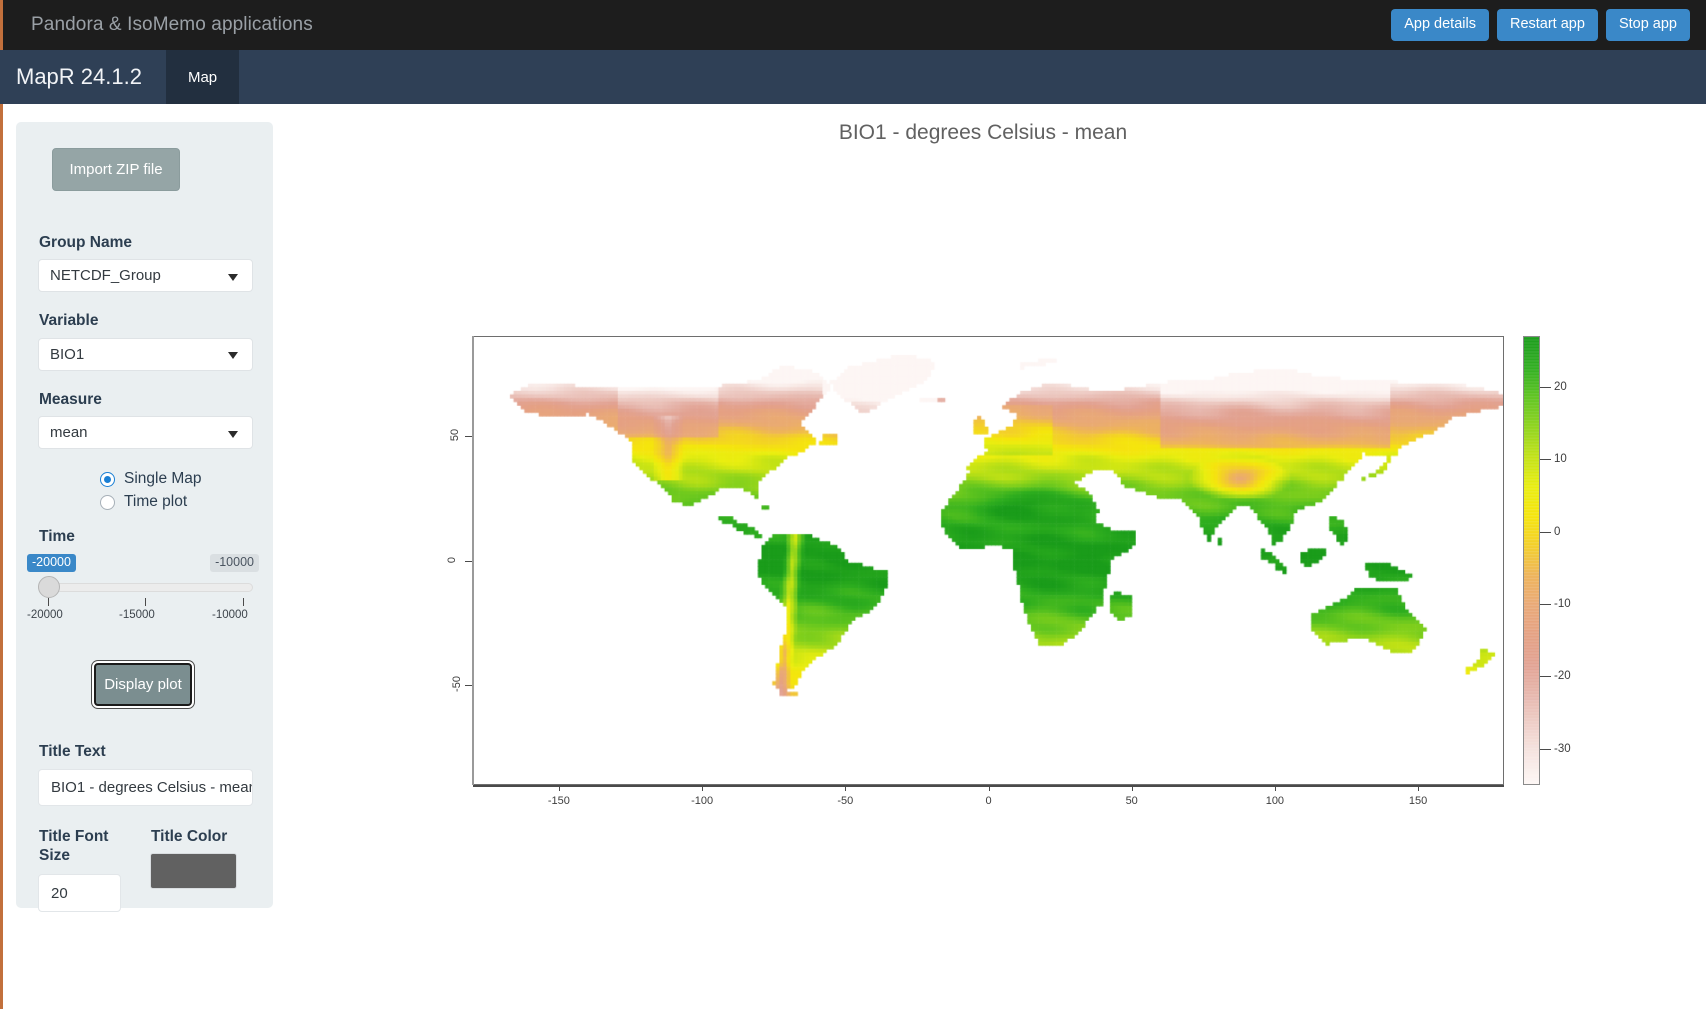  Describe the element at coordinates (558, 801) in the screenshot. I see `x-axis-tick-label: -150` at that location.